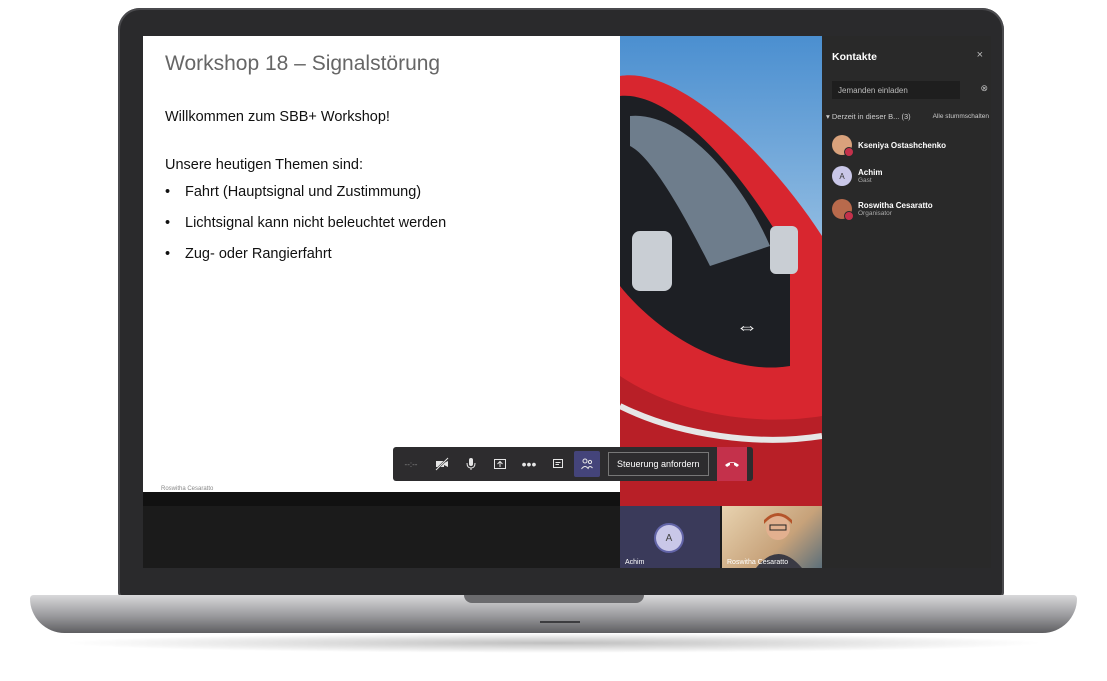 The image size is (1107, 681). Describe the element at coordinates (264, 165) in the screenshot. I see `slide-topics-heading: Unsere heutigen Themen sind:` at that location.